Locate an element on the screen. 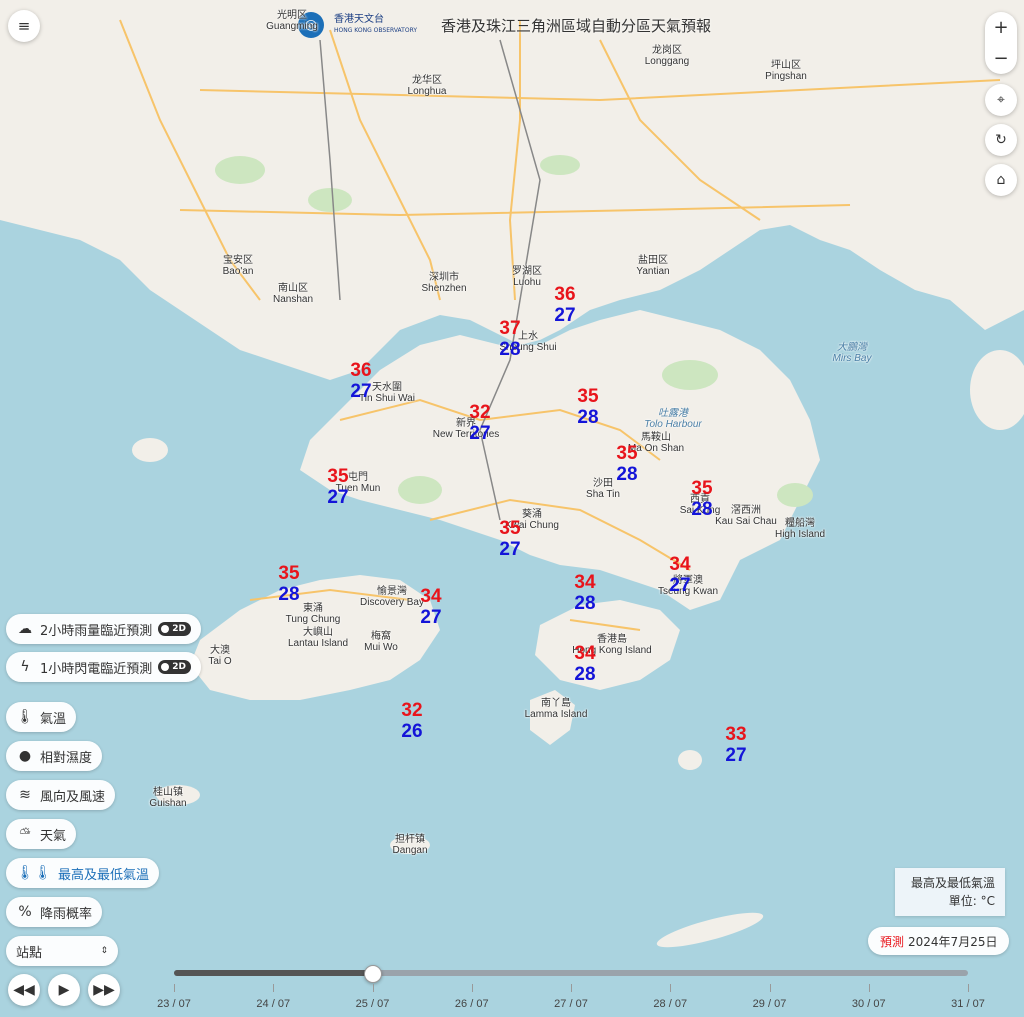 This screenshot has height=1017, width=1024. place-label: 南山区 Nanshan is located at coordinates (293, 294).